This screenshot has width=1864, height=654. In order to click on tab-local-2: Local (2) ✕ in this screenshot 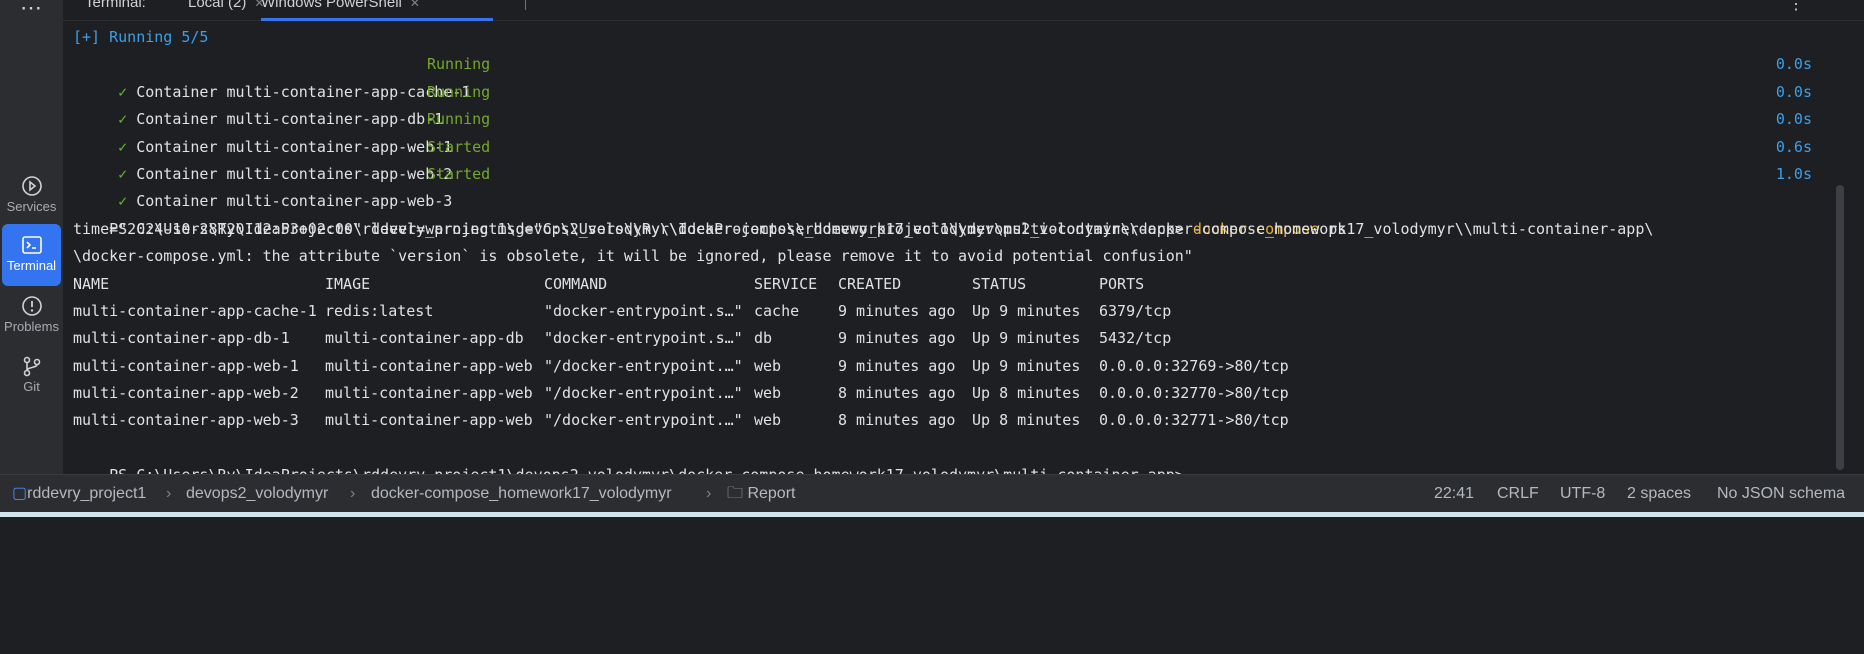, I will do `click(226, 9)`.